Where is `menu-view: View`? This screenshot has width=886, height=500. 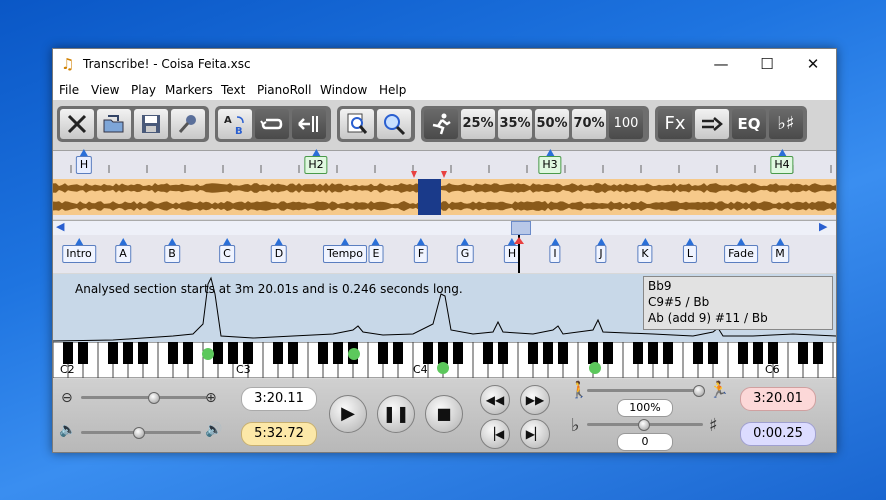 menu-view: View is located at coordinates (105, 90).